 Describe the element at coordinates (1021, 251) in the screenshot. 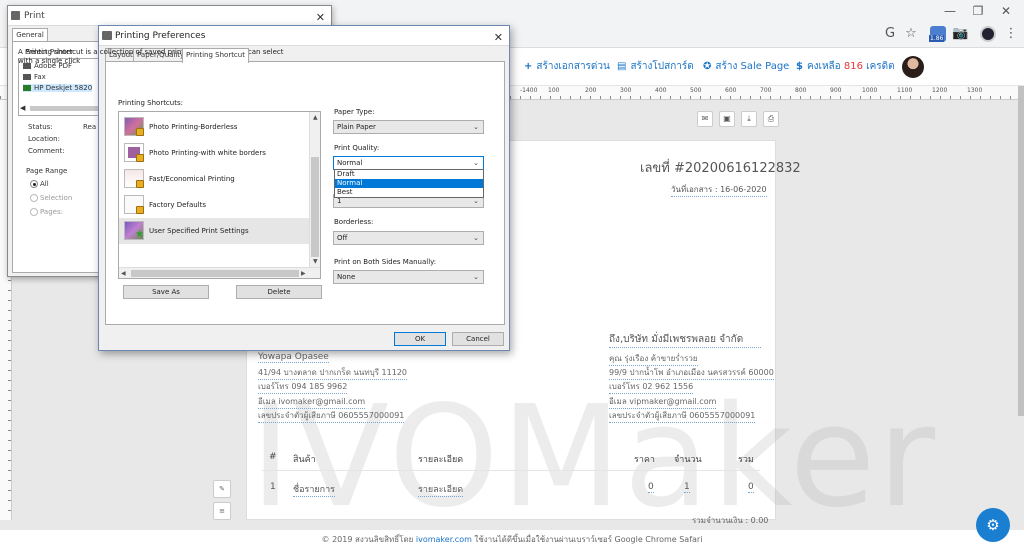

I see `page-scrollbar` at that location.